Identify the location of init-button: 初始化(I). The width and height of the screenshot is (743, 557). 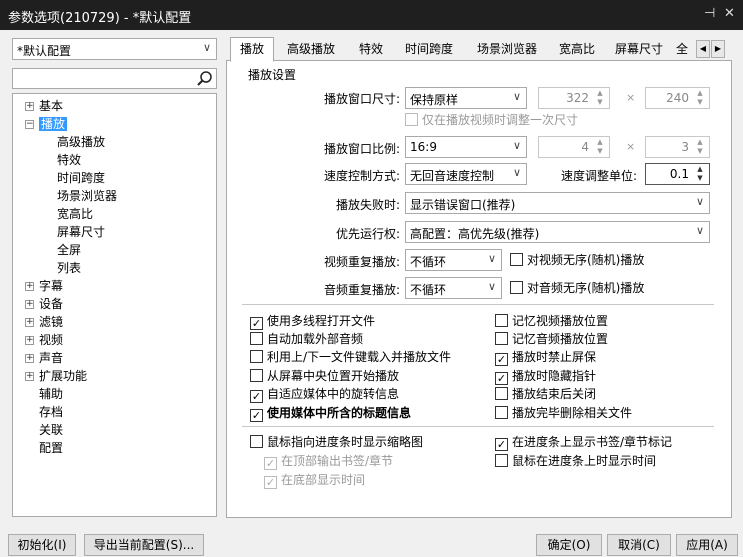
(42, 545).